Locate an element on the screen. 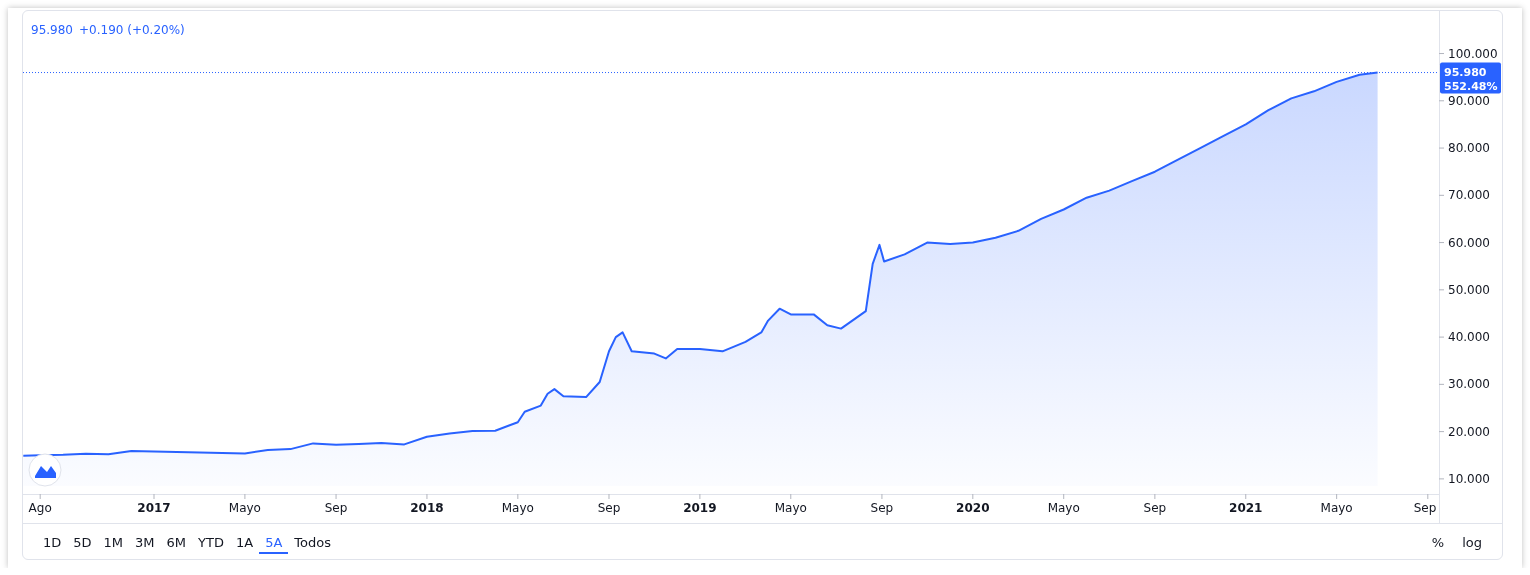  y-axis-label: 10.000 is located at coordinates (1469, 478).